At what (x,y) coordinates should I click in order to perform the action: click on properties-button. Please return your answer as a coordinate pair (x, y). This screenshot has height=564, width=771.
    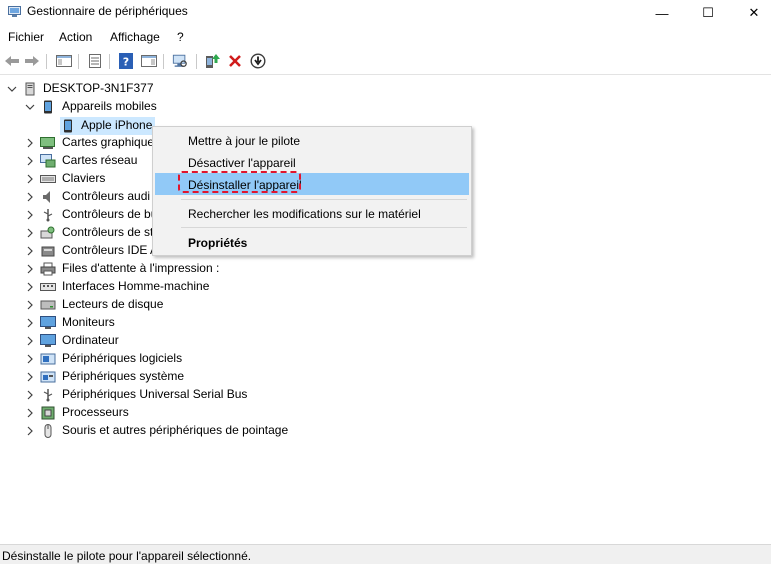
    Looking at the image, I should click on (95, 61).